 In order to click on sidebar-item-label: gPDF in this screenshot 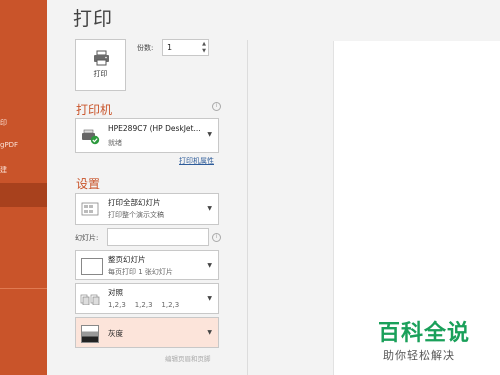, I will do `click(9, 145)`.